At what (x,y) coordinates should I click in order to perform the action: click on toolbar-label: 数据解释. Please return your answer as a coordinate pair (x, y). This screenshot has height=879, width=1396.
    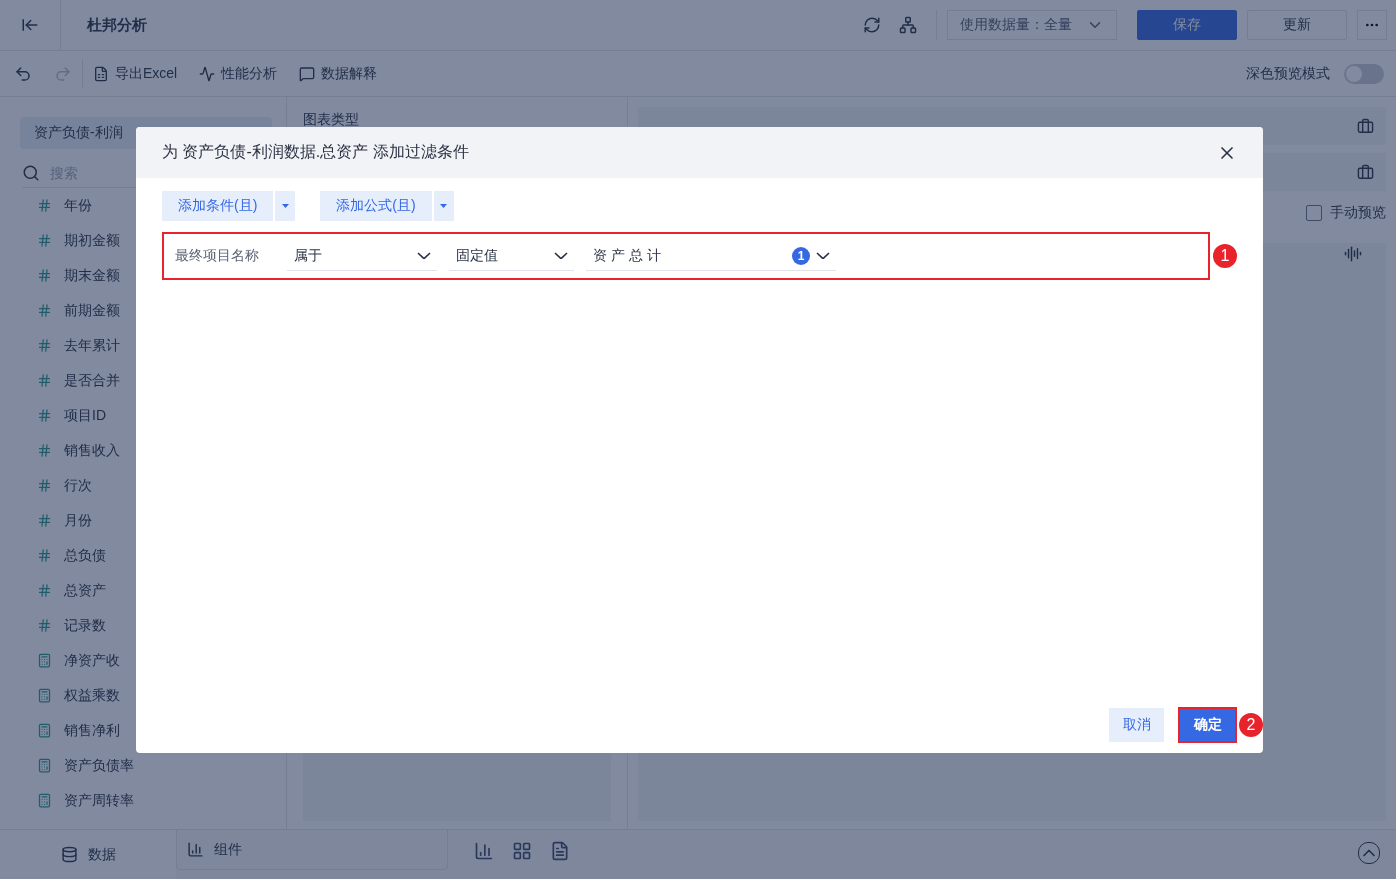
    Looking at the image, I should click on (349, 73).